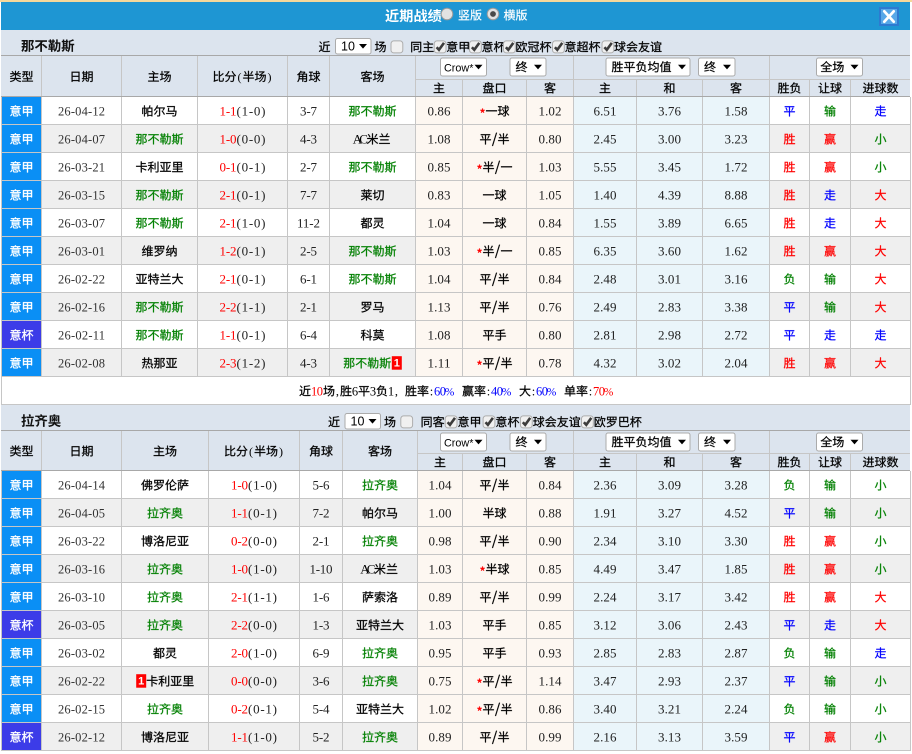 The height and width of the screenshot is (754, 912). What do you see at coordinates (81, 307) in the screenshot?
I see `svg-text: 26-02-16` at bounding box center [81, 307].